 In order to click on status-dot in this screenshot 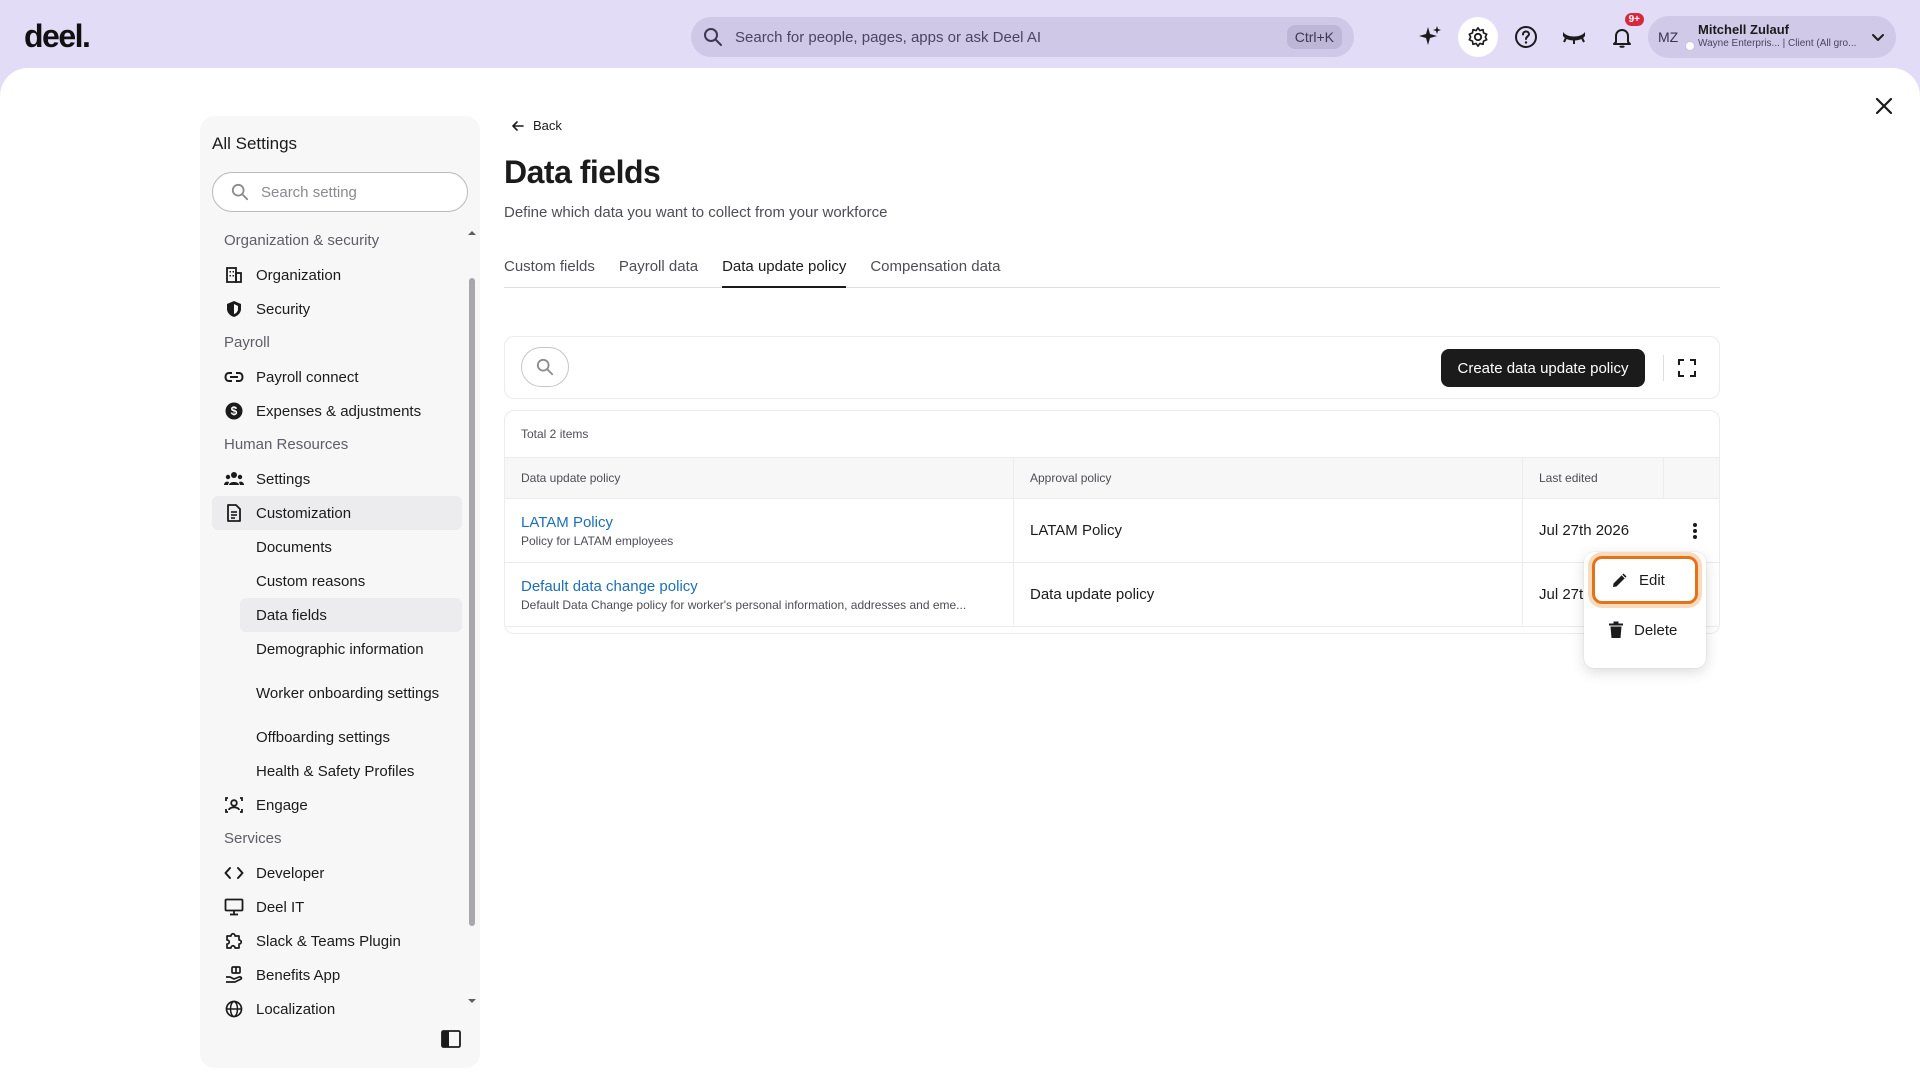, I will do `click(1690, 46)`.